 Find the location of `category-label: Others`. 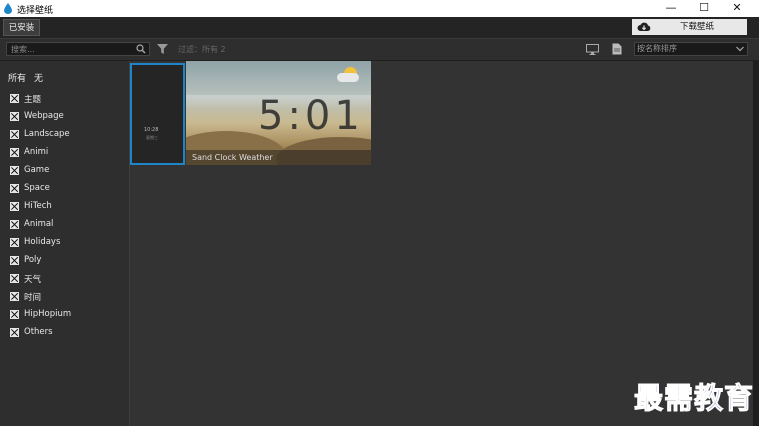

category-label: Others is located at coordinates (38, 332).